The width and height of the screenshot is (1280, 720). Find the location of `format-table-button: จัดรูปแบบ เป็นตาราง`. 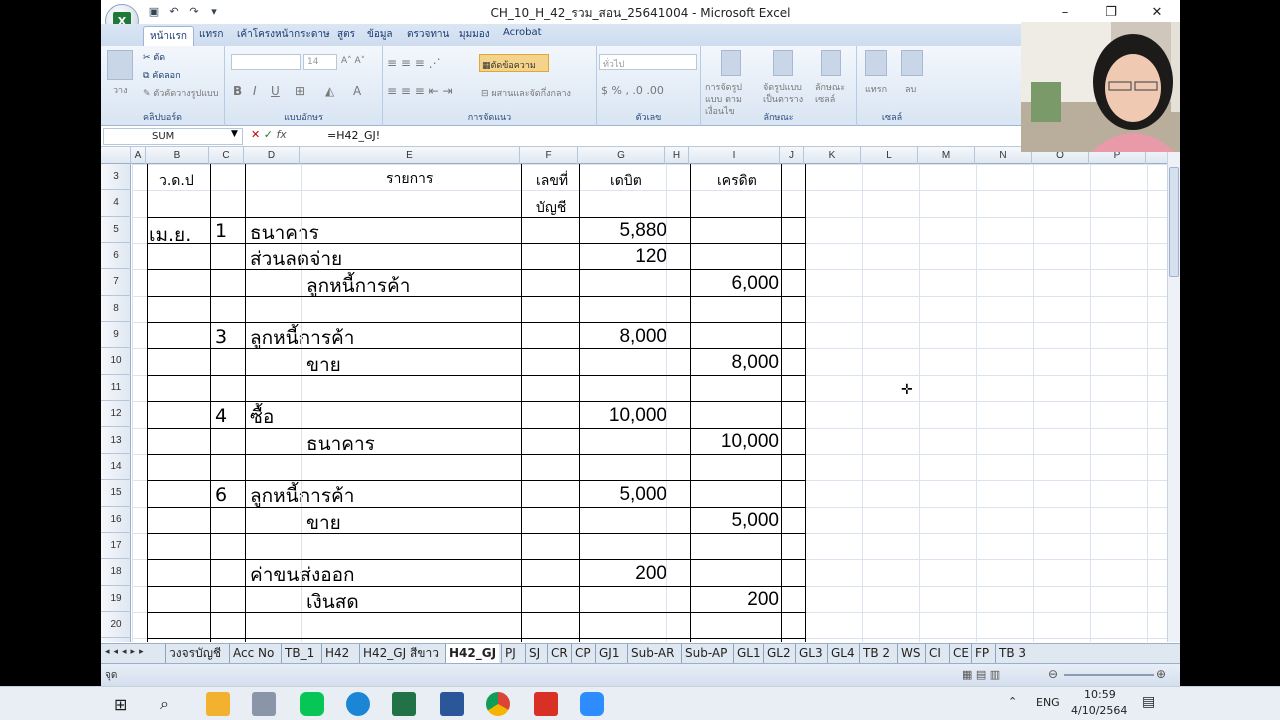

format-table-button: จัดรูปแบบ เป็นตาราง is located at coordinates (785, 94).